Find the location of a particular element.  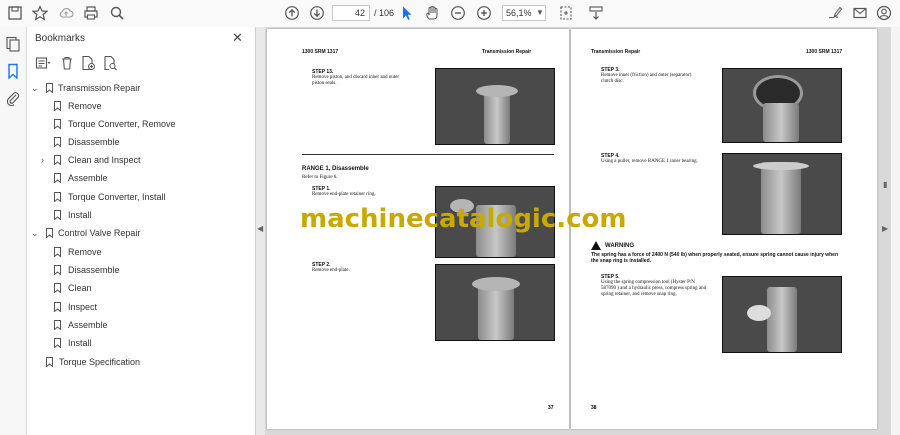

next-page-icon is located at coordinates (317, 13).